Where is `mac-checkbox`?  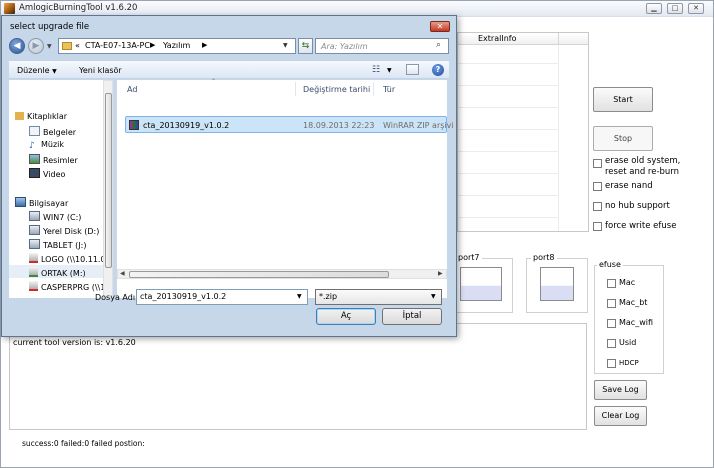 mac-checkbox is located at coordinates (611, 283).